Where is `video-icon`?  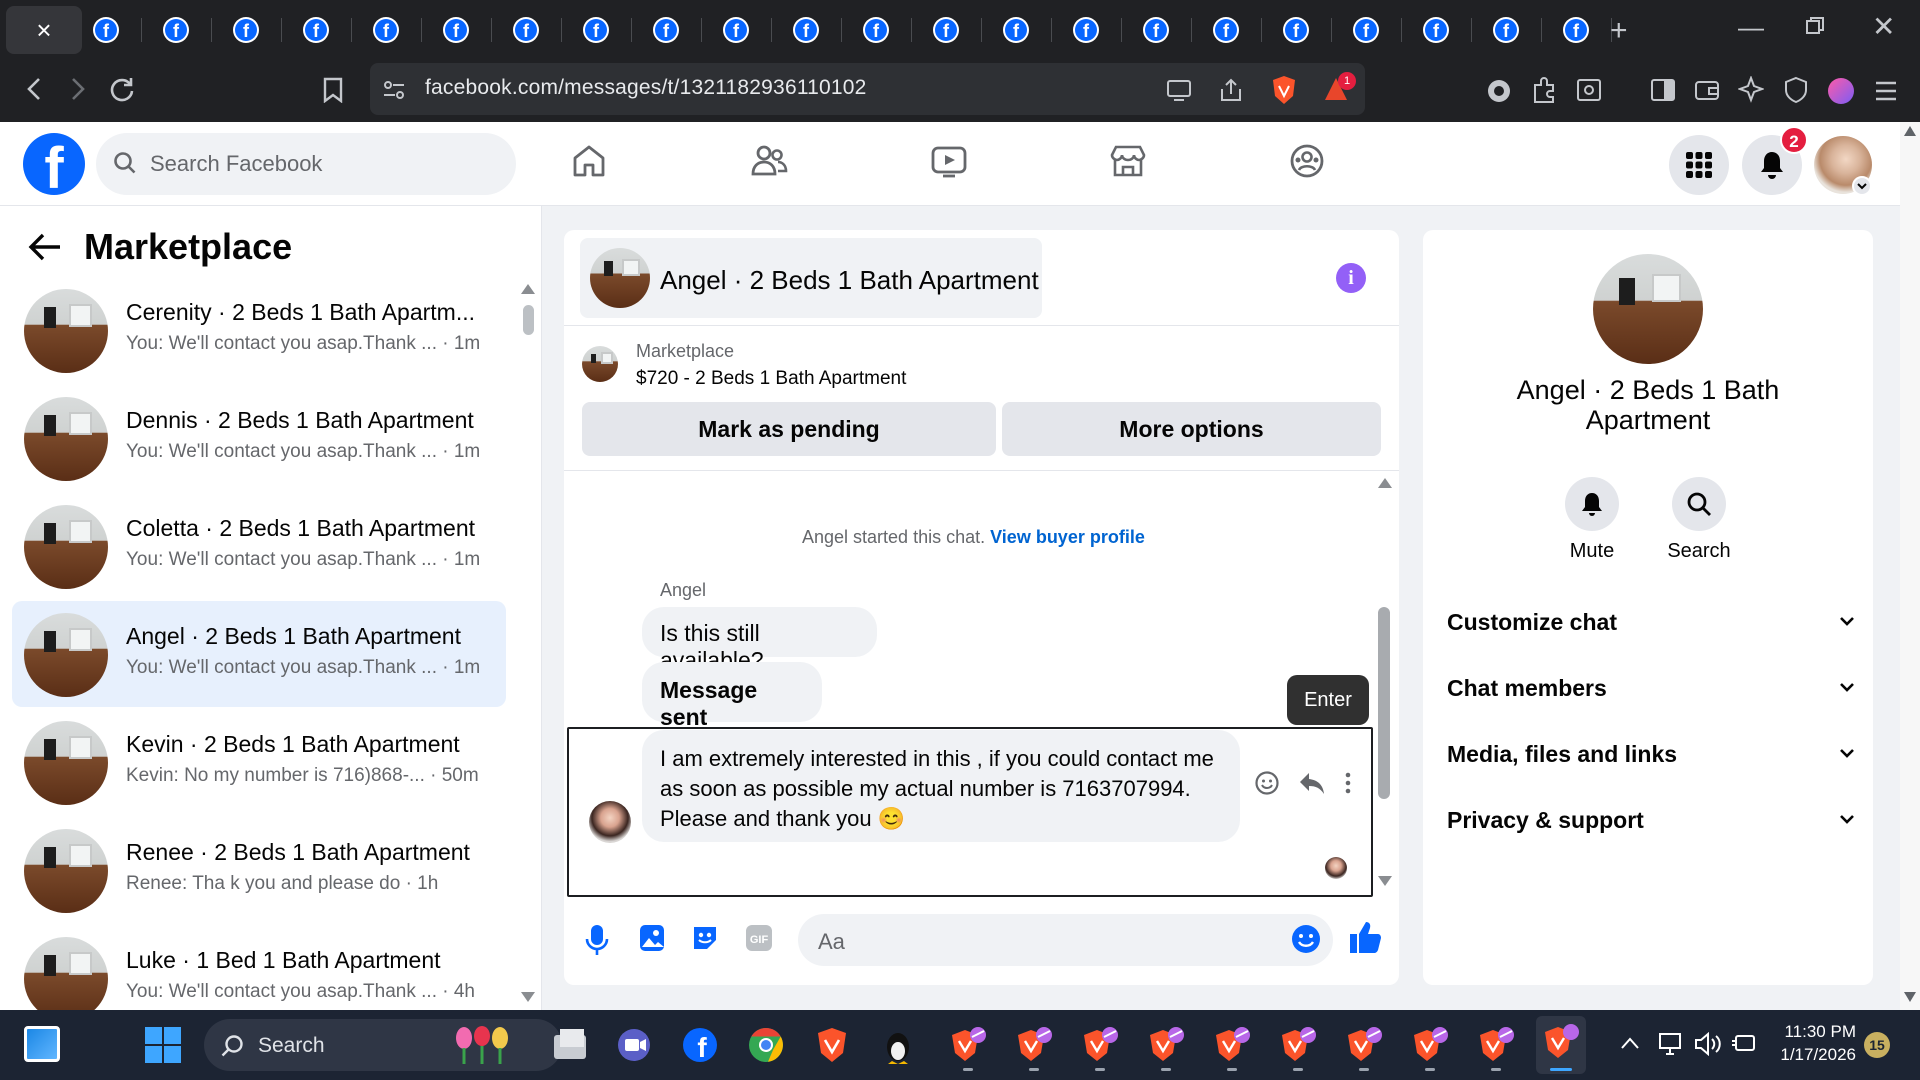
video-icon is located at coordinates (949, 161).